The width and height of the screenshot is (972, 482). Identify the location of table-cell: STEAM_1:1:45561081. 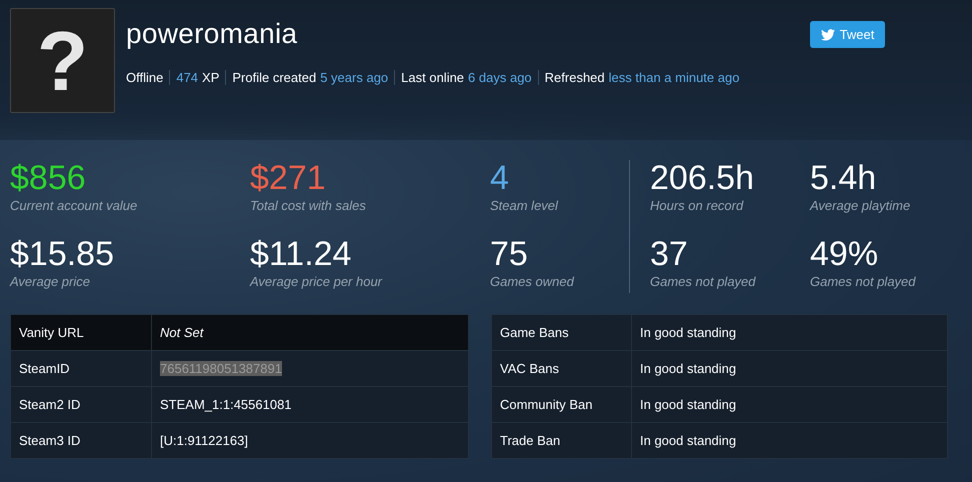
(310, 404).